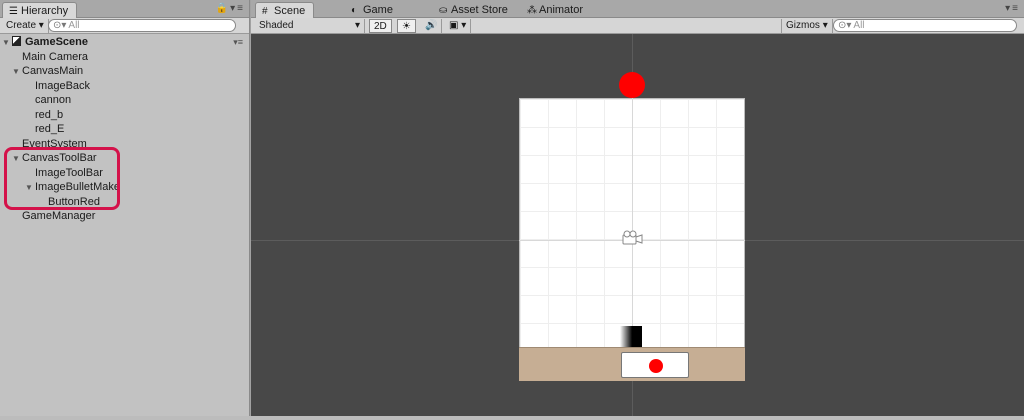  Describe the element at coordinates (53, 71) in the screenshot. I see `tree-item-label: CanvasMain` at that location.